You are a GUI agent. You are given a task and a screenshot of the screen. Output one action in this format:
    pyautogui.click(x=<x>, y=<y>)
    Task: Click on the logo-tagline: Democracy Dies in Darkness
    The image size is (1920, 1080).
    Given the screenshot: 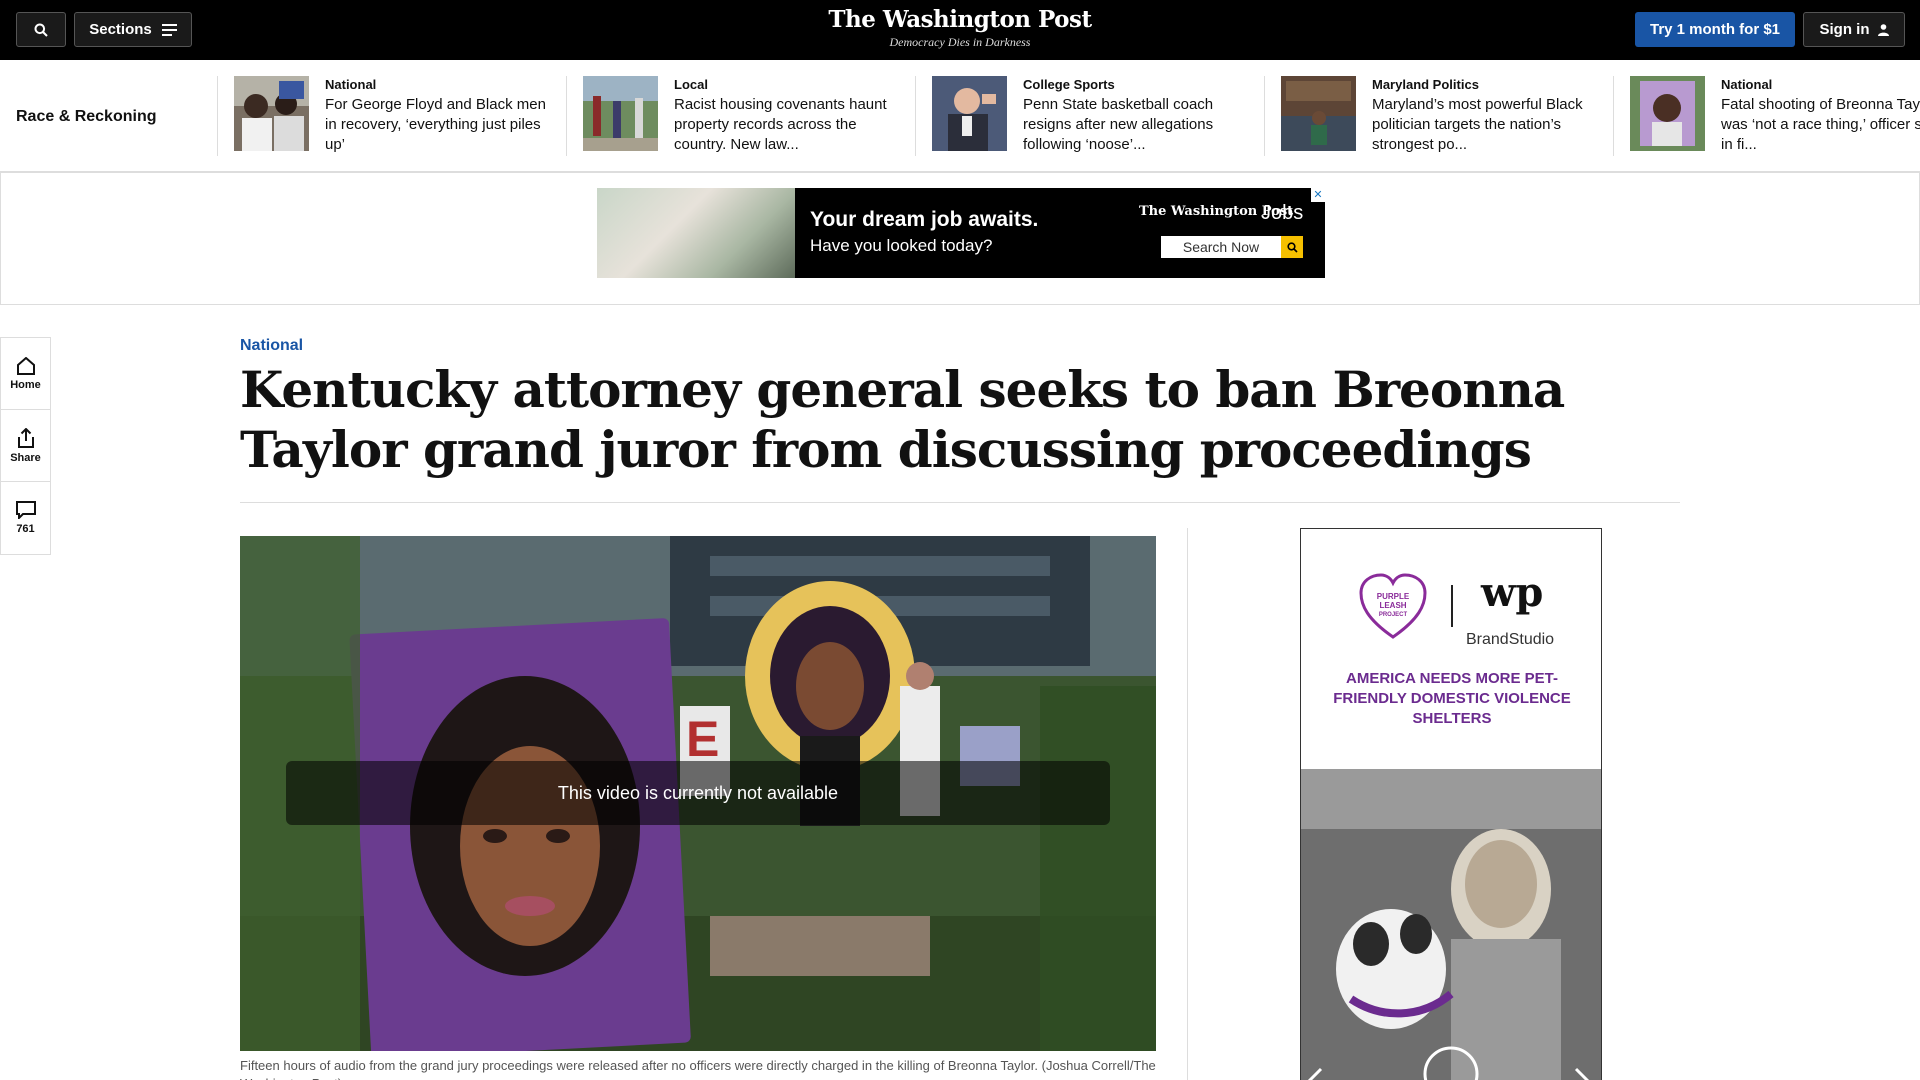 What is the action you would take?
    pyautogui.click(x=960, y=42)
    